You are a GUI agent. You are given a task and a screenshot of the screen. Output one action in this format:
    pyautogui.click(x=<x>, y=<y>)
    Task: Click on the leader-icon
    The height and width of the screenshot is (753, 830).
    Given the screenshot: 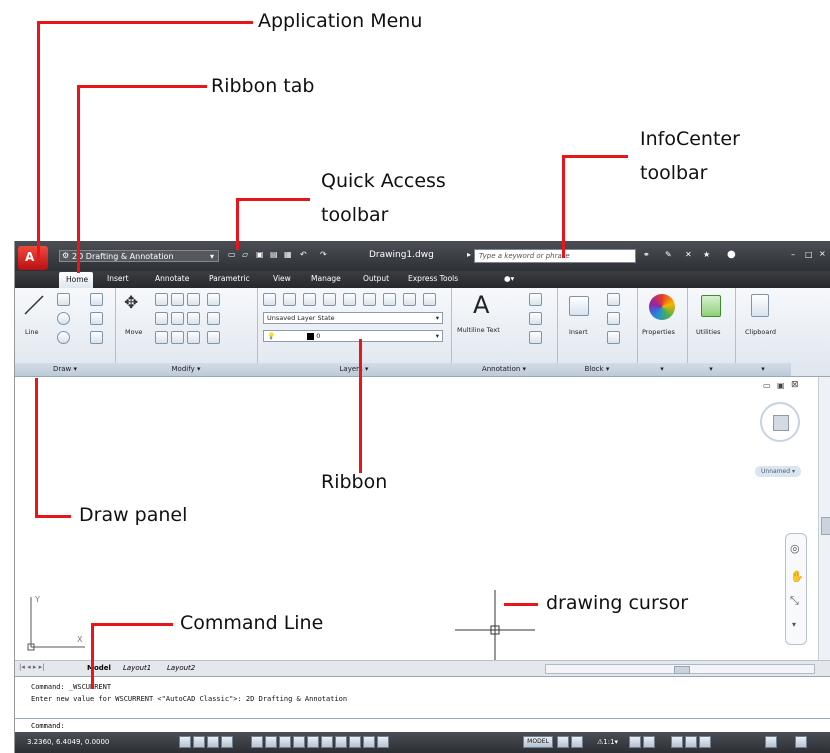 What is the action you would take?
    pyautogui.click(x=535, y=318)
    